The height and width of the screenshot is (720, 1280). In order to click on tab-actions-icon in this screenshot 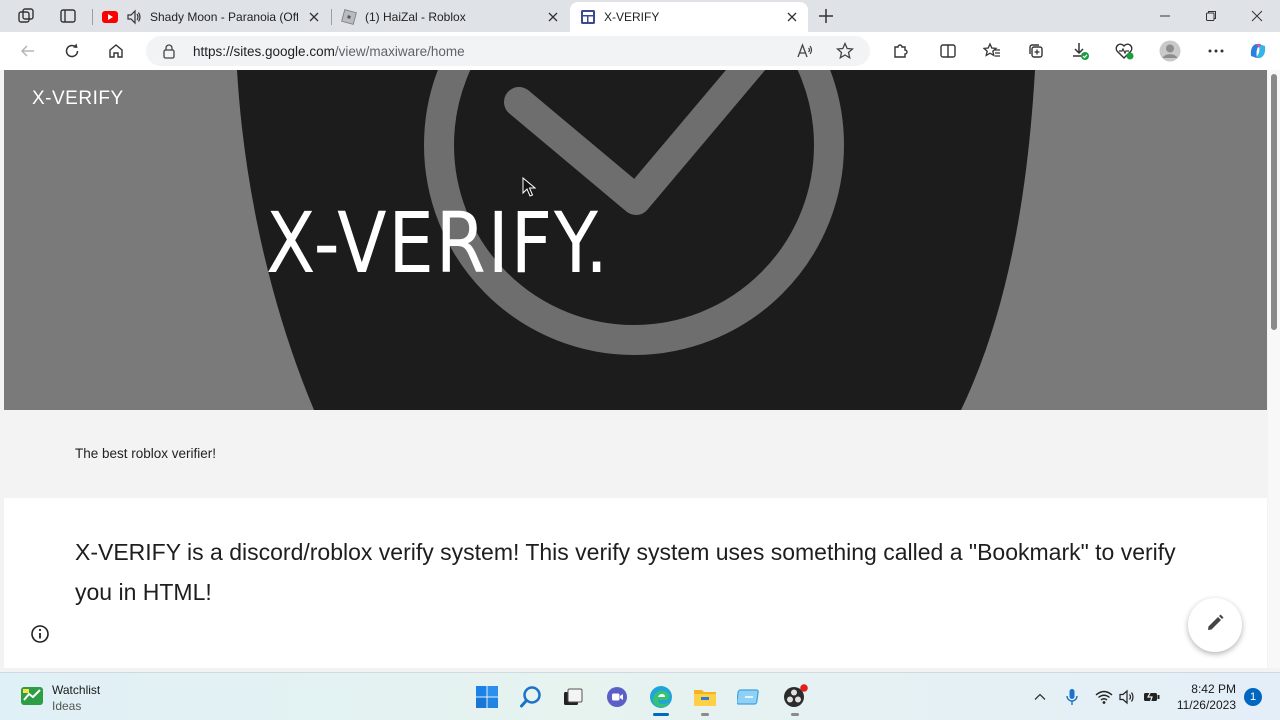, I will do `click(68, 16)`.